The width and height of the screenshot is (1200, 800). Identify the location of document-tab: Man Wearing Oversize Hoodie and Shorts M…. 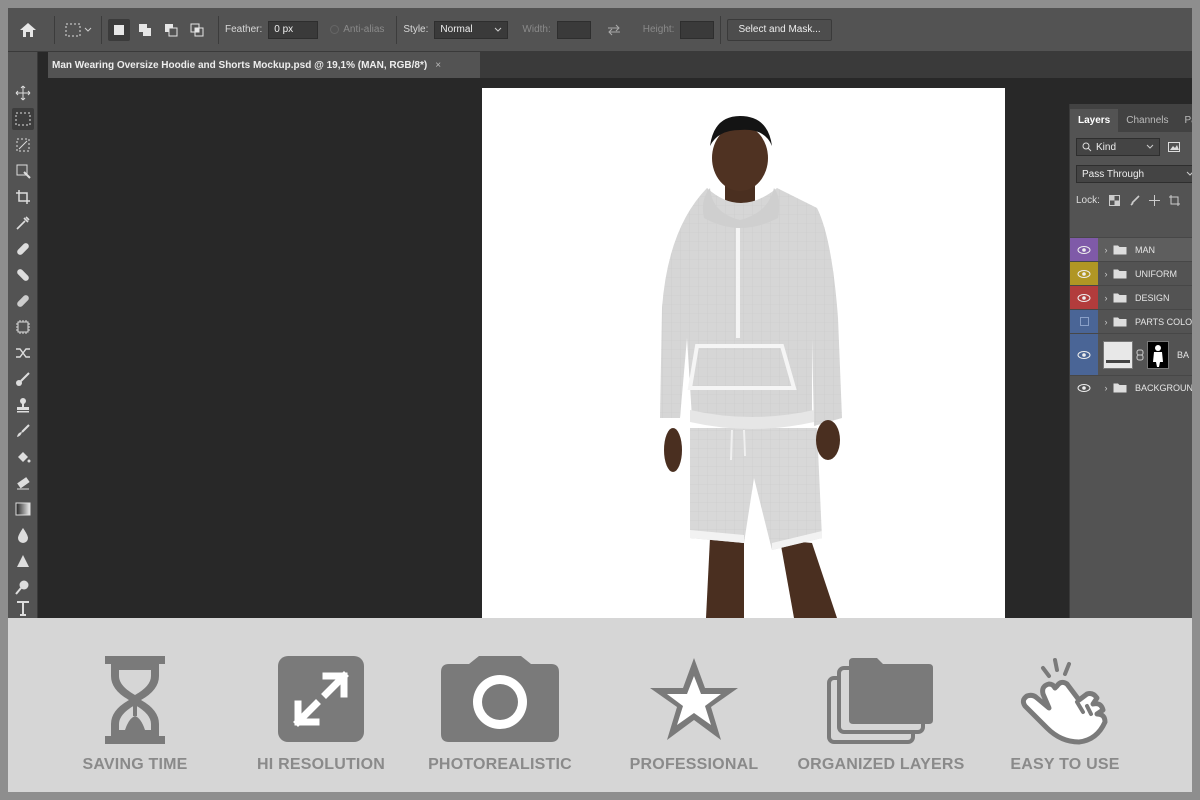
(264, 65).